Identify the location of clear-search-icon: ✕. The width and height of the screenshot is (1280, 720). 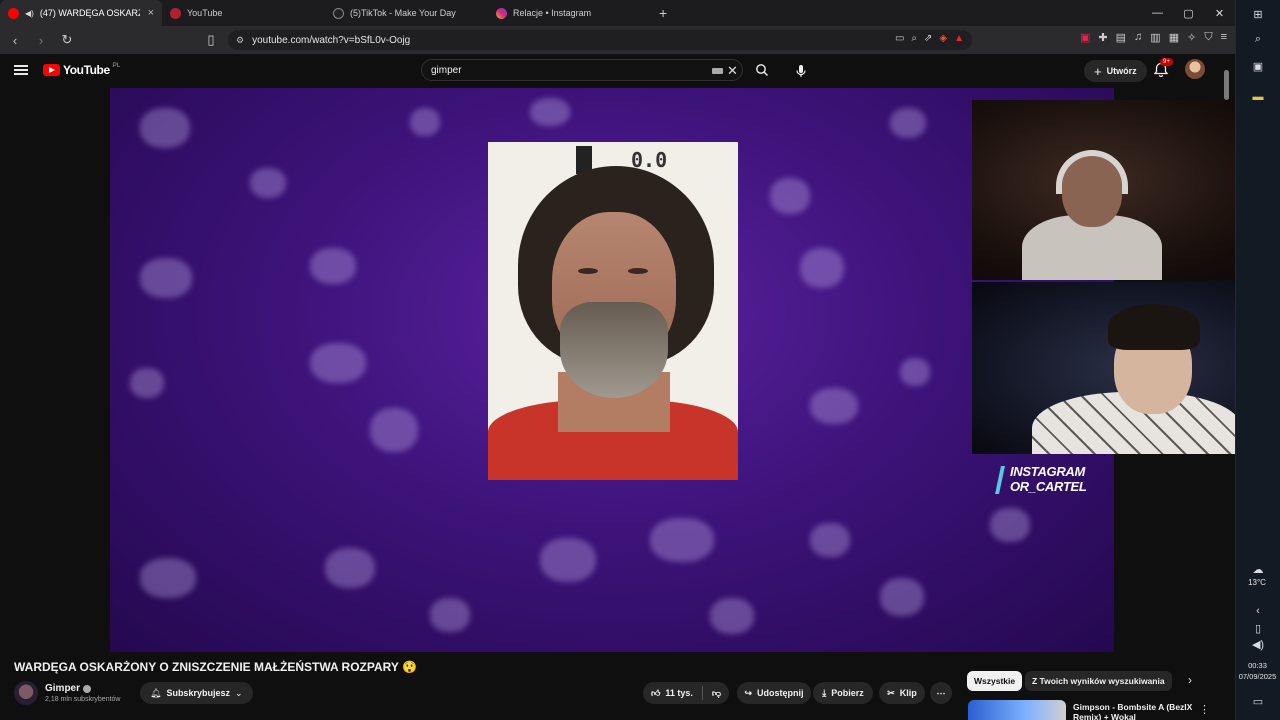
(732, 71).